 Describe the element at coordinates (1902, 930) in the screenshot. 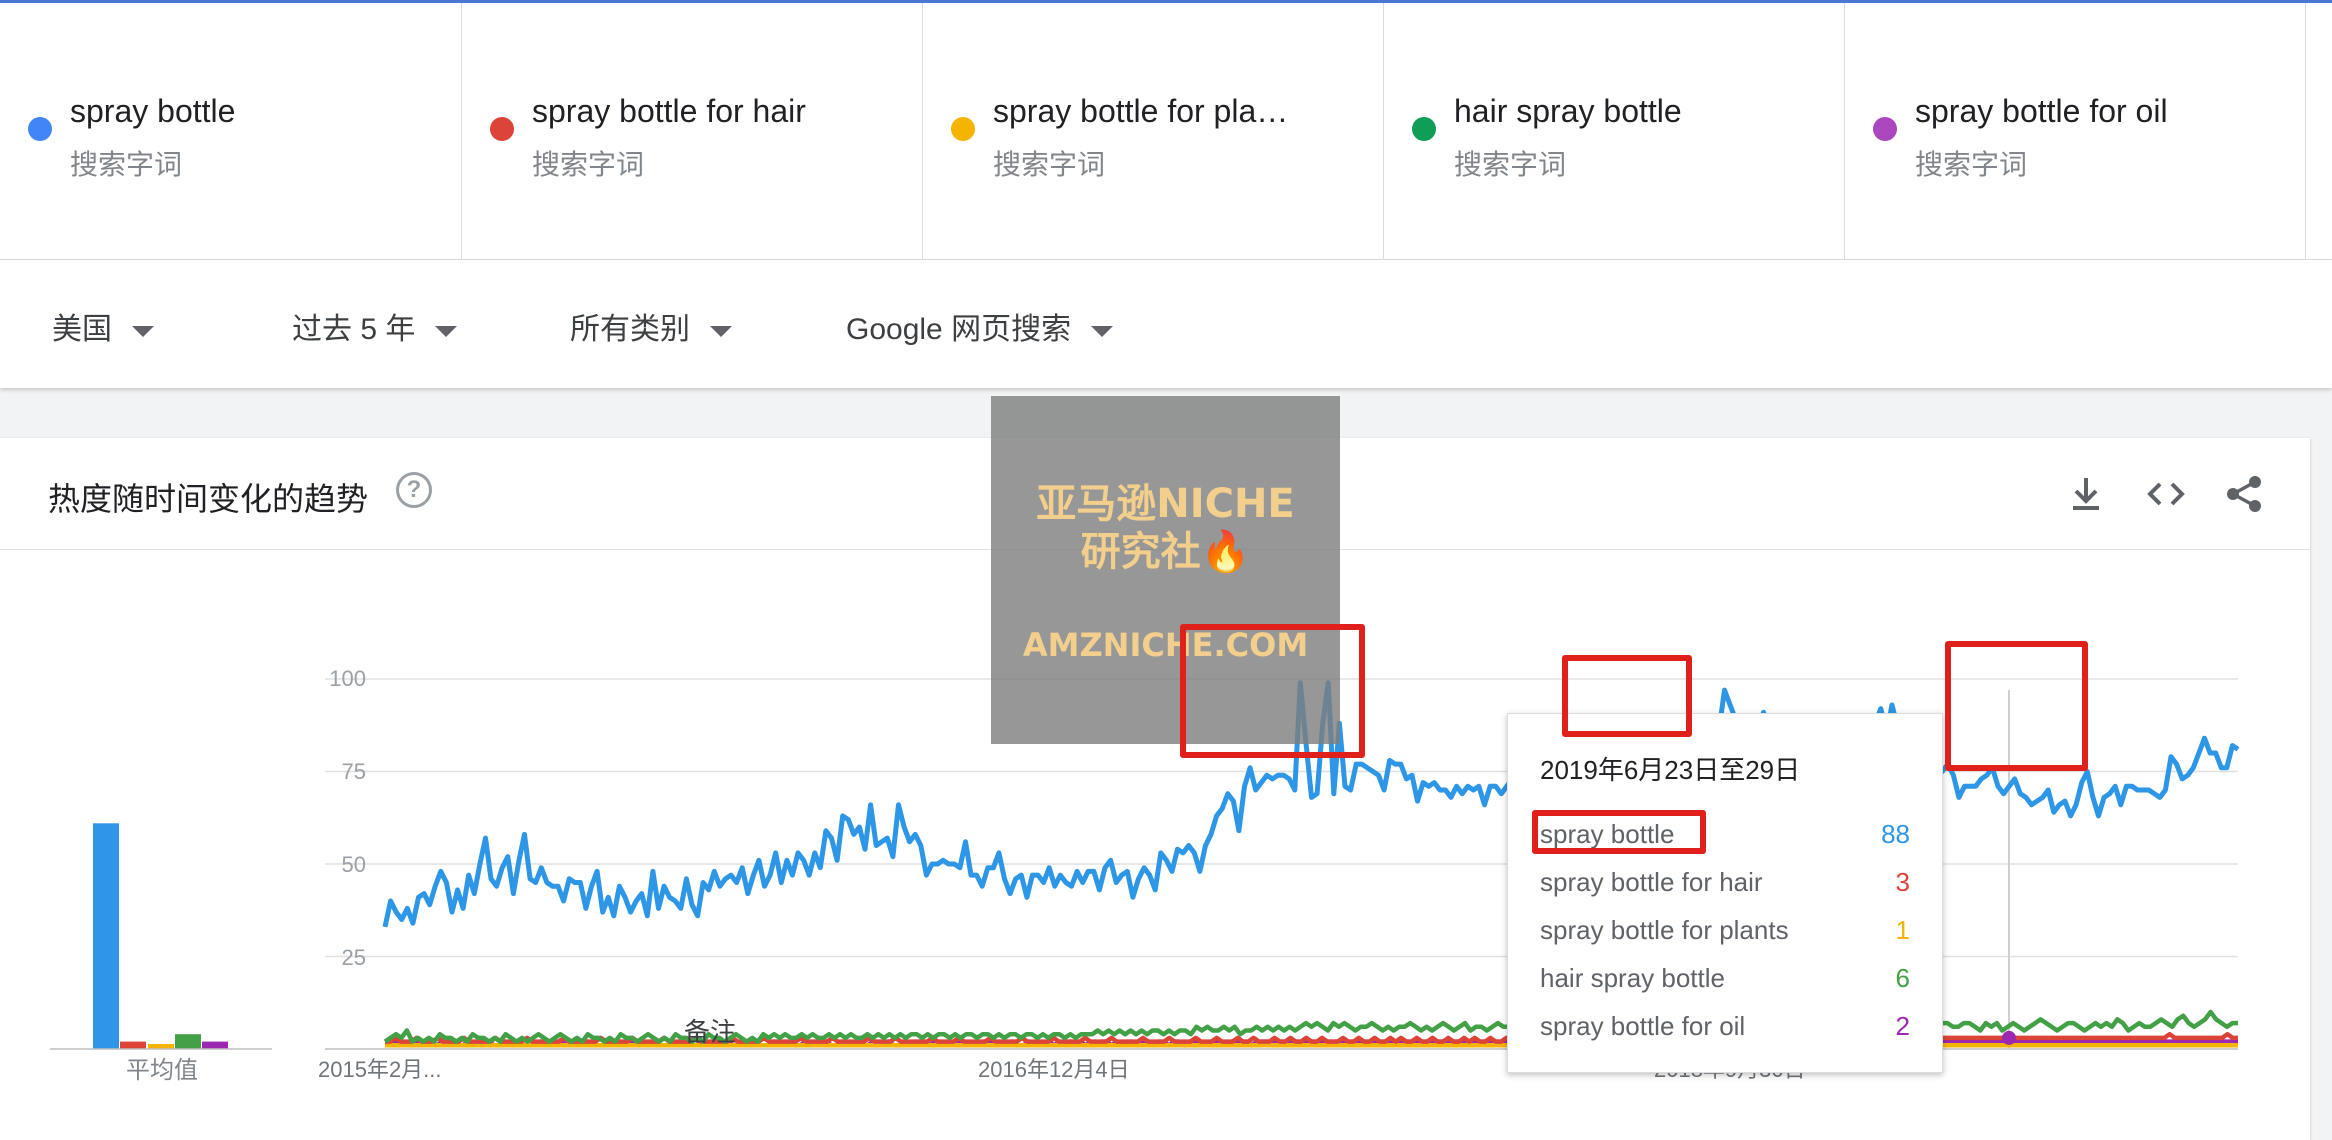

I see `tooltip-value: 1` at that location.